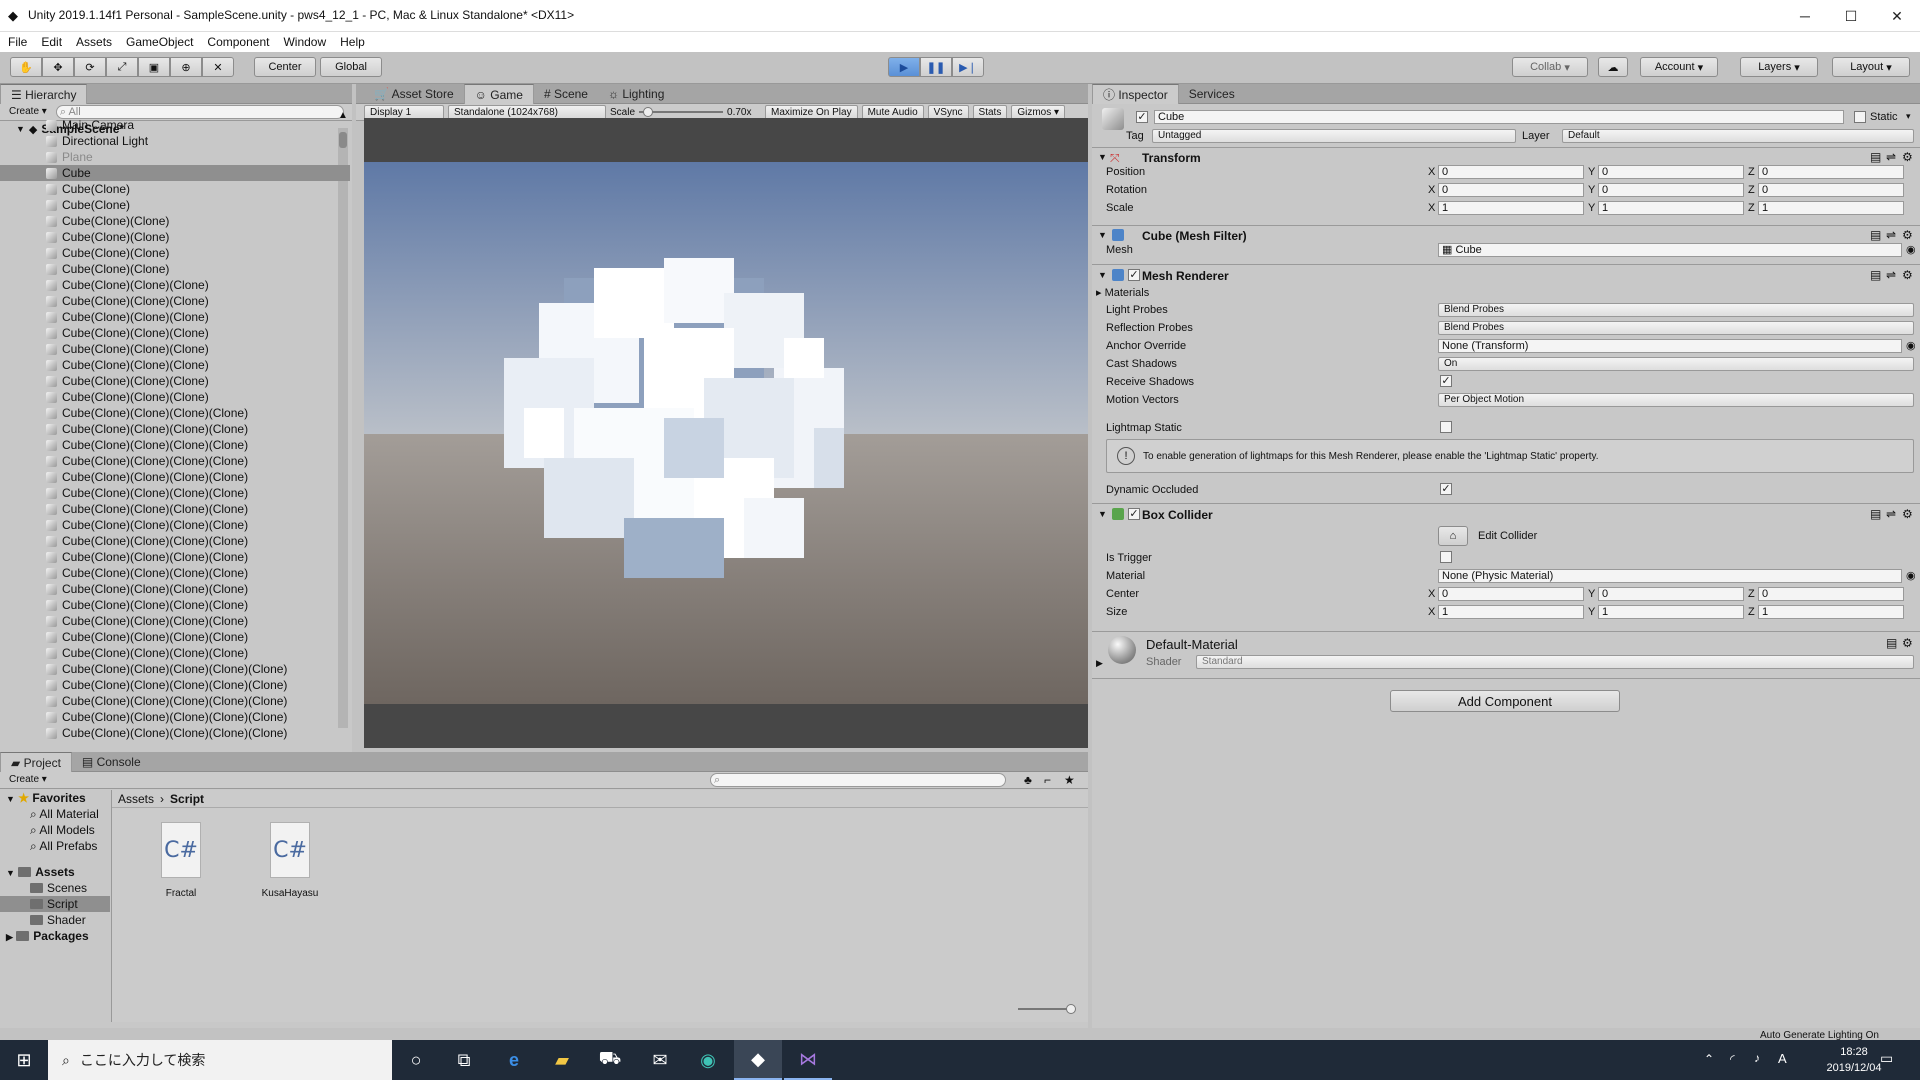 The height and width of the screenshot is (1080, 1920). I want to click on tab-console: ▤ Console, so click(111, 762).